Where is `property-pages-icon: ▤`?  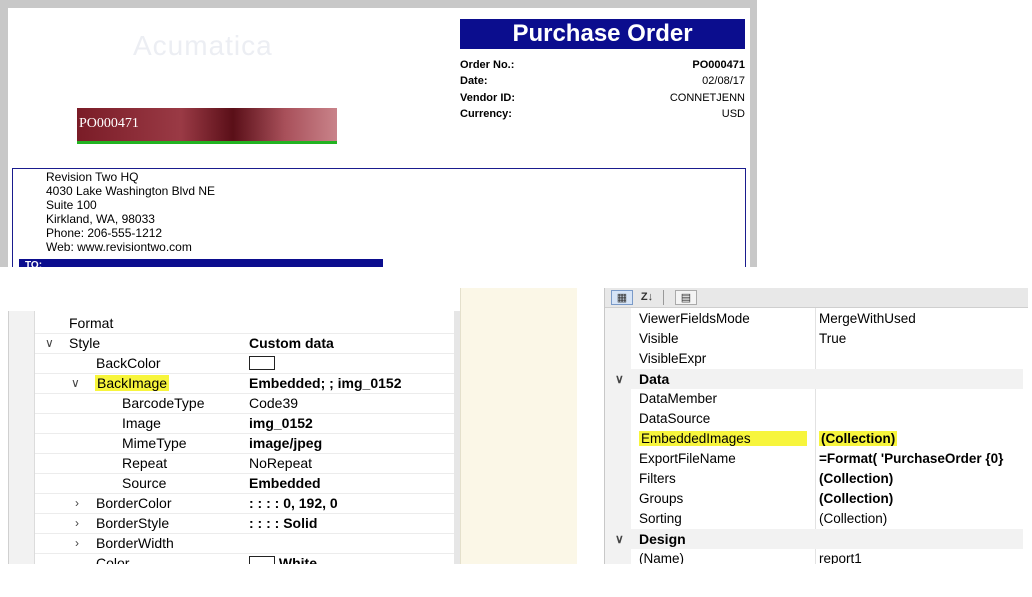 property-pages-icon: ▤ is located at coordinates (686, 297).